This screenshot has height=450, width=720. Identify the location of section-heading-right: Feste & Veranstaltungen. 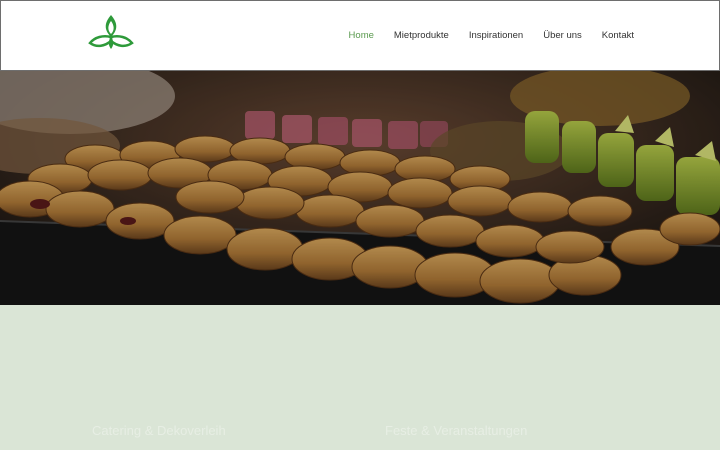
(456, 430).